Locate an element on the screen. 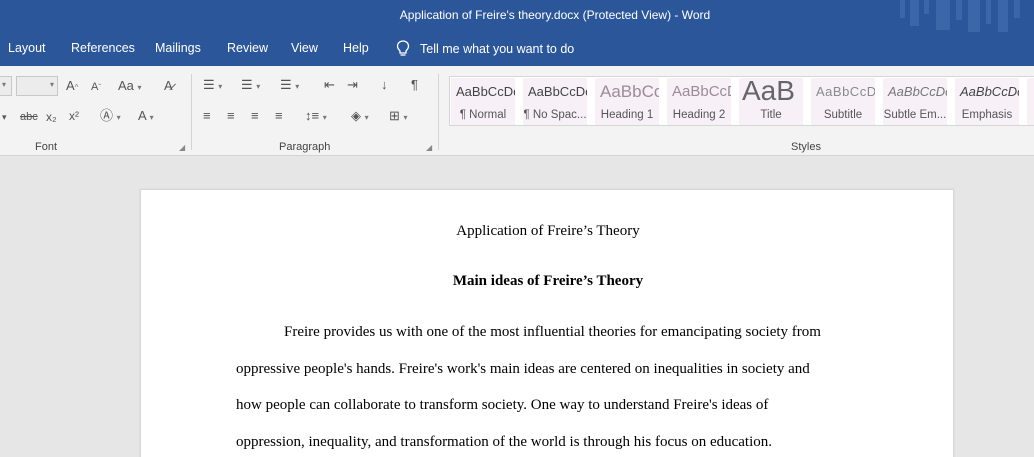 Image resolution: width=1034 pixels, height=457 pixels. tab-help: Help is located at coordinates (356, 48).